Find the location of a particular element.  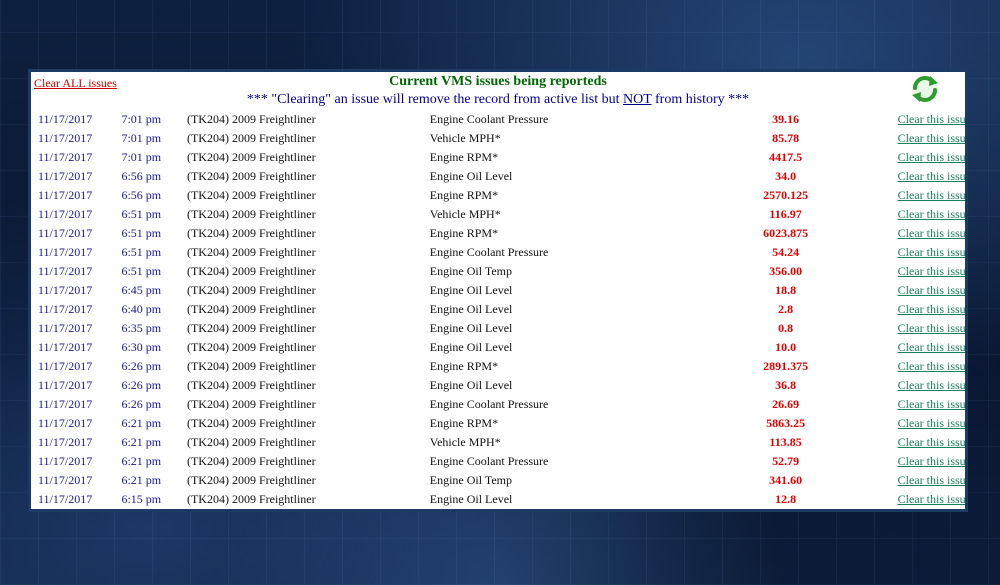

refresh-button is located at coordinates (925, 89).